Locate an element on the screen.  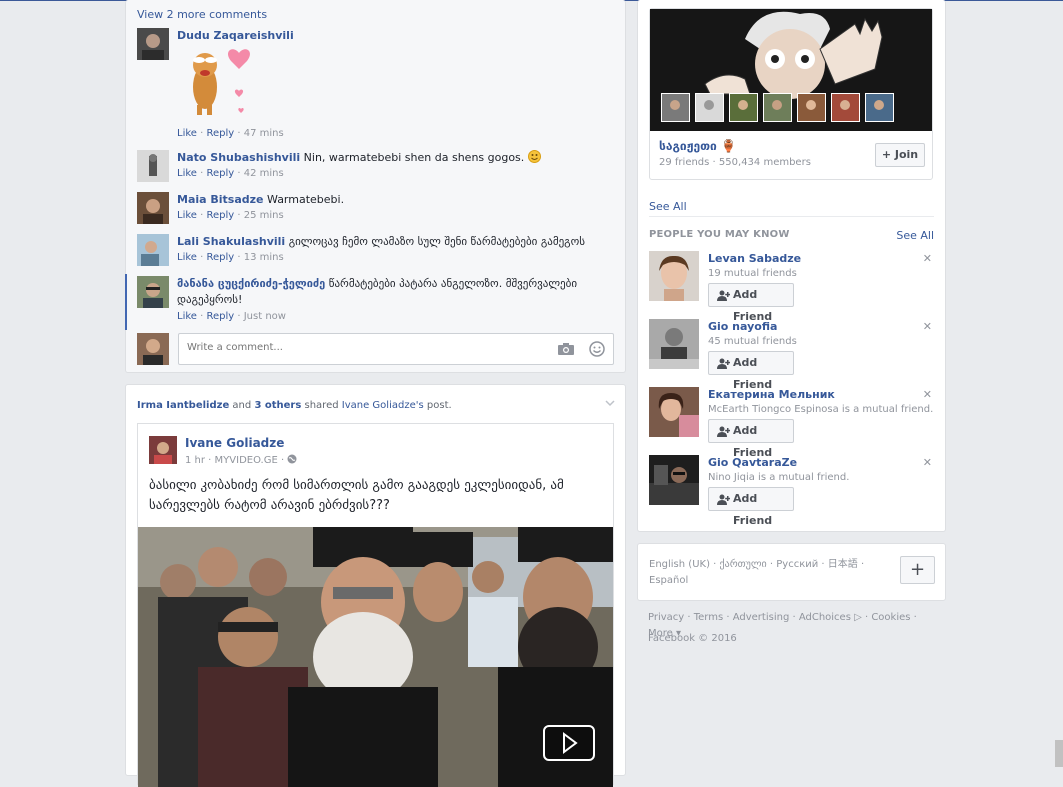
comment-author: მანანა ცუცქირიძე-ჭელიძე is located at coordinates (251, 283).